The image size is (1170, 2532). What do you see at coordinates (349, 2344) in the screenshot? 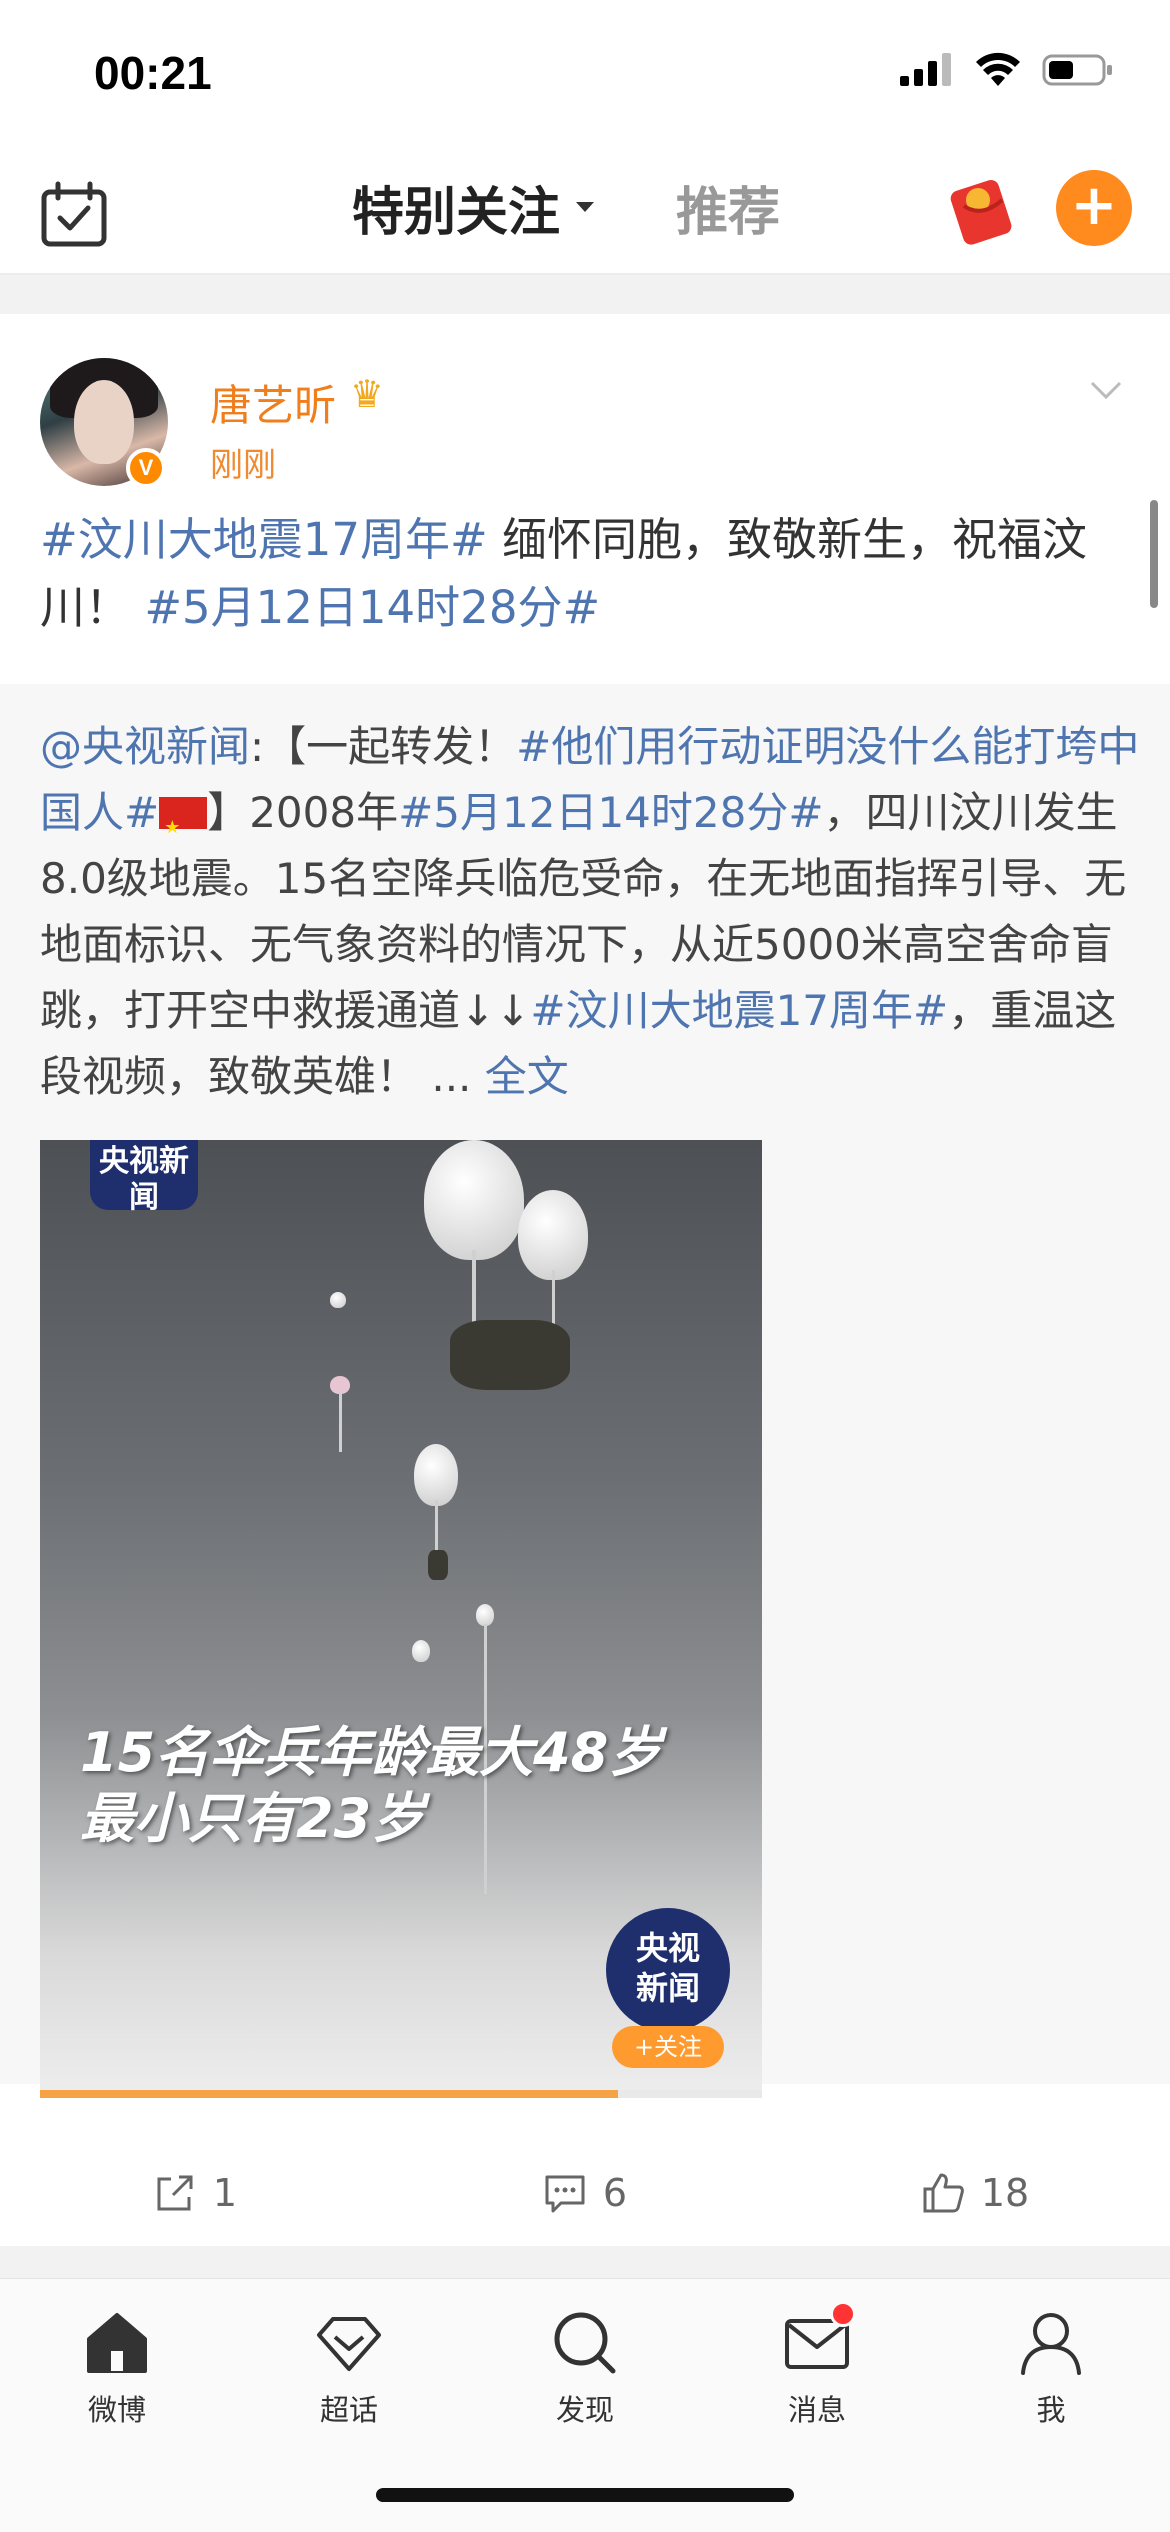
I see `diamond-icon` at bounding box center [349, 2344].